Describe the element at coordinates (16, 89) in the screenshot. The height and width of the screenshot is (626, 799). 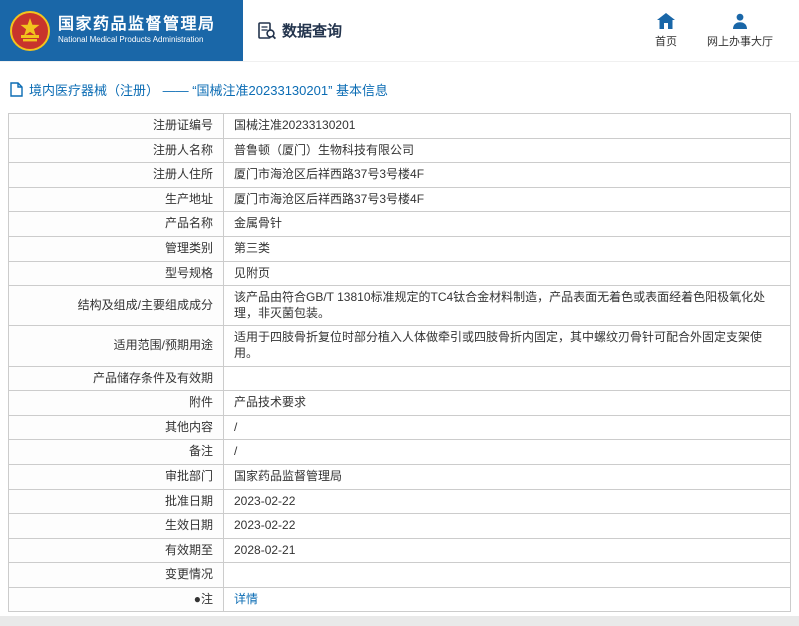
I see `document-icon` at that location.